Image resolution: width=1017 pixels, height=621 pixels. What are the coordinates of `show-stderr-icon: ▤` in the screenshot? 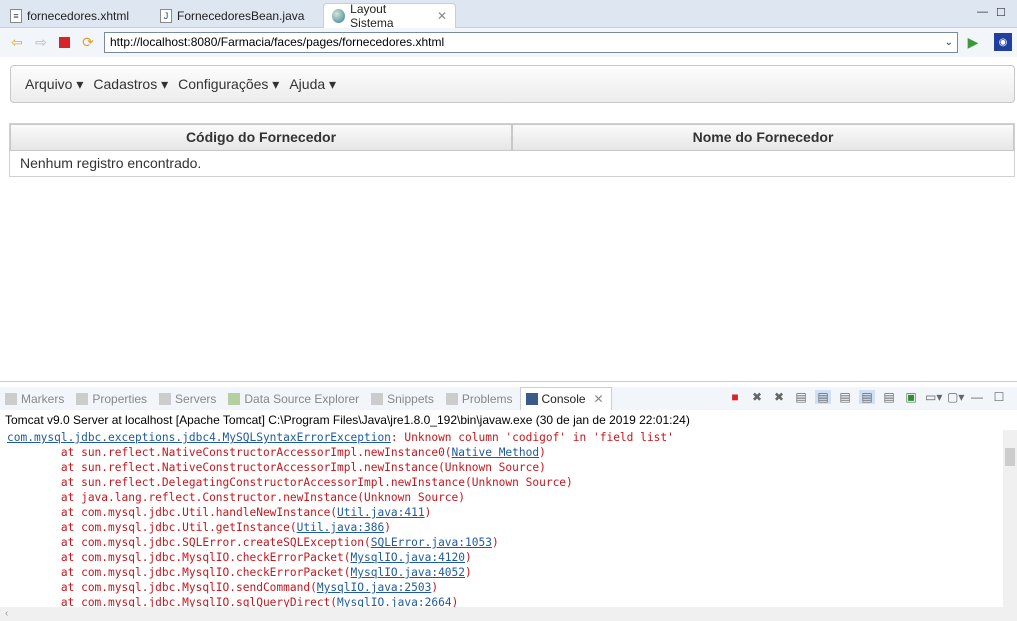 It's located at (889, 397).